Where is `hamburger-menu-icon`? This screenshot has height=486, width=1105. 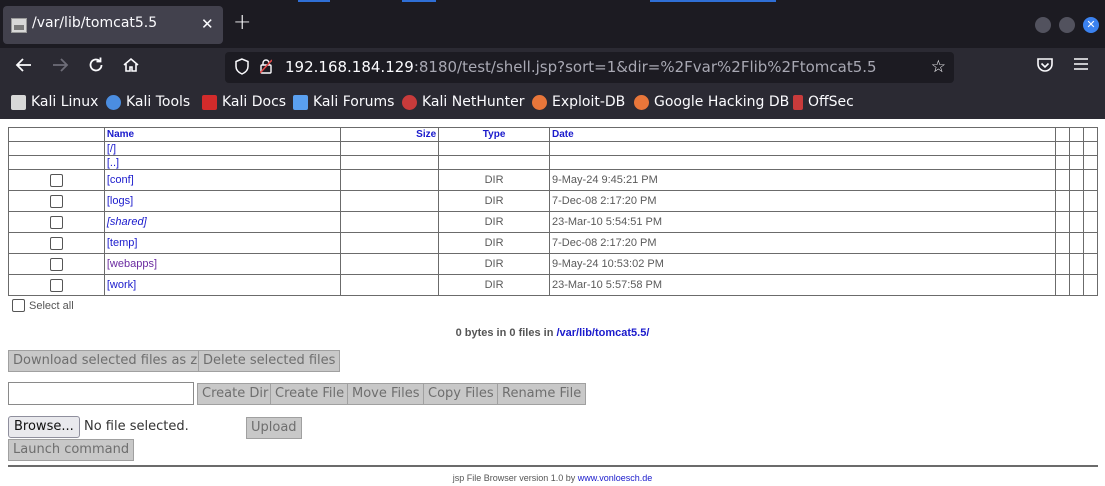 hamburger-menu-icon is located at coordinates (1081, 67).